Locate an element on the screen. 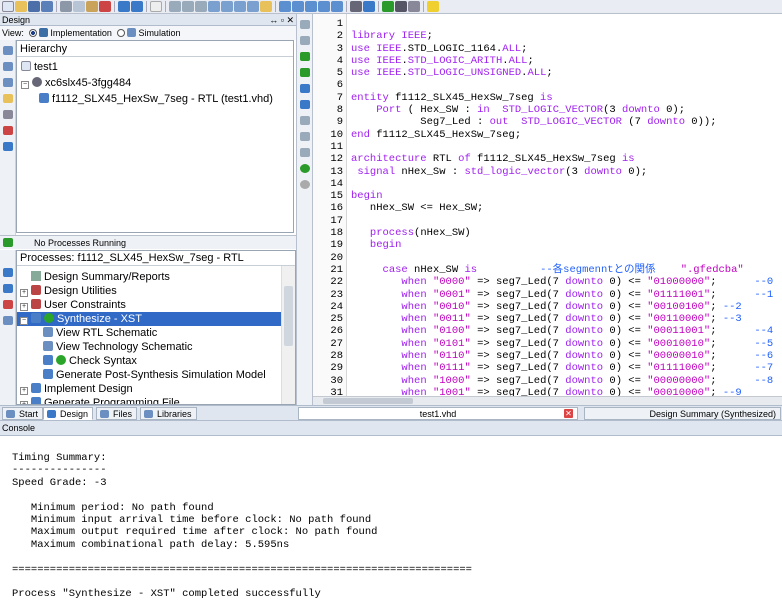 The image size is (782, 601). zoom-in-icon is located at coordinates (227, 6).